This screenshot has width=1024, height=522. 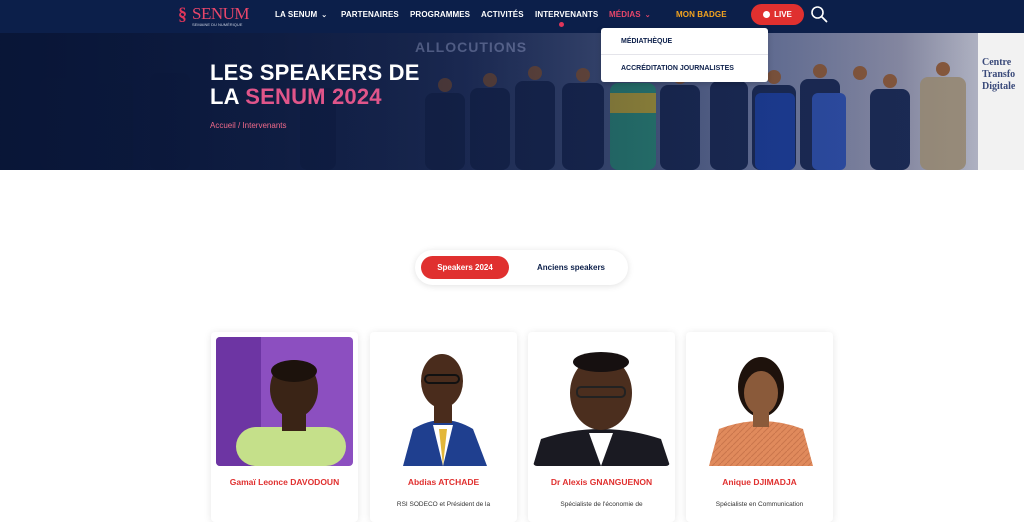 I want to click on live-label: LIVE, so click(x=783, y=14).